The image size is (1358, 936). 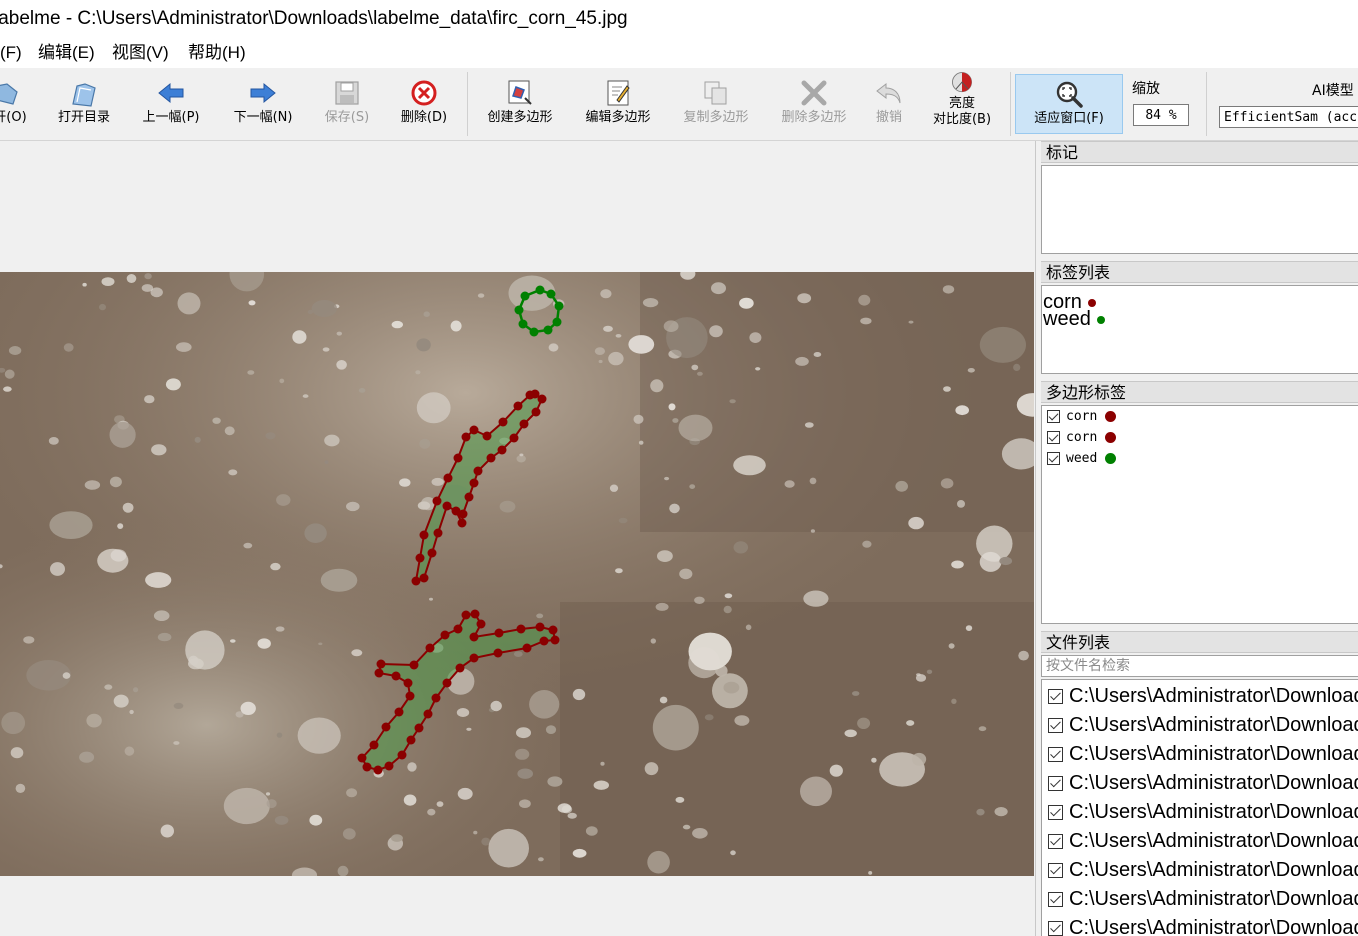 What do you see at coordinates (1199, 666) in the screenshot?
I see `file-search-input: 按文件名检索` at bounding box center [1199, 666].